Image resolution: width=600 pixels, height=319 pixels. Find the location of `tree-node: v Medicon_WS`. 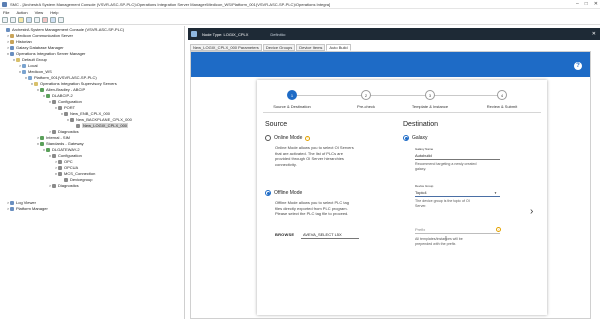

tree-node: v Medicon_WS is located at coordinates (35, 71).